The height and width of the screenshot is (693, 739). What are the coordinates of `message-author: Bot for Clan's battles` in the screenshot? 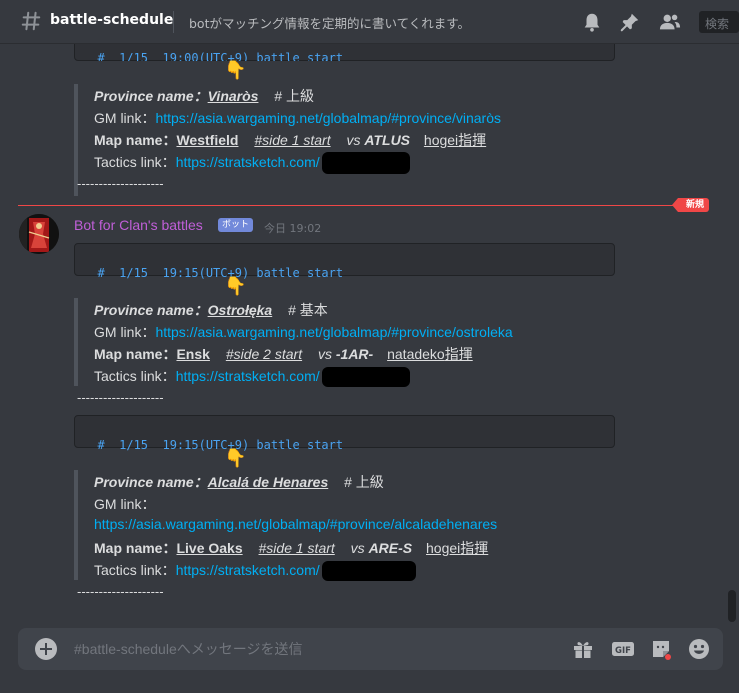 It's located at (138, 225).